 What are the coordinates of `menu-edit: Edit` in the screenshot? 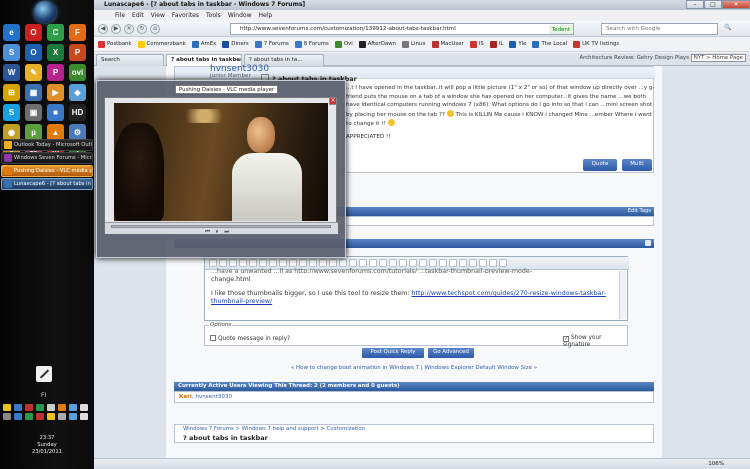 It's located at (138, 15).